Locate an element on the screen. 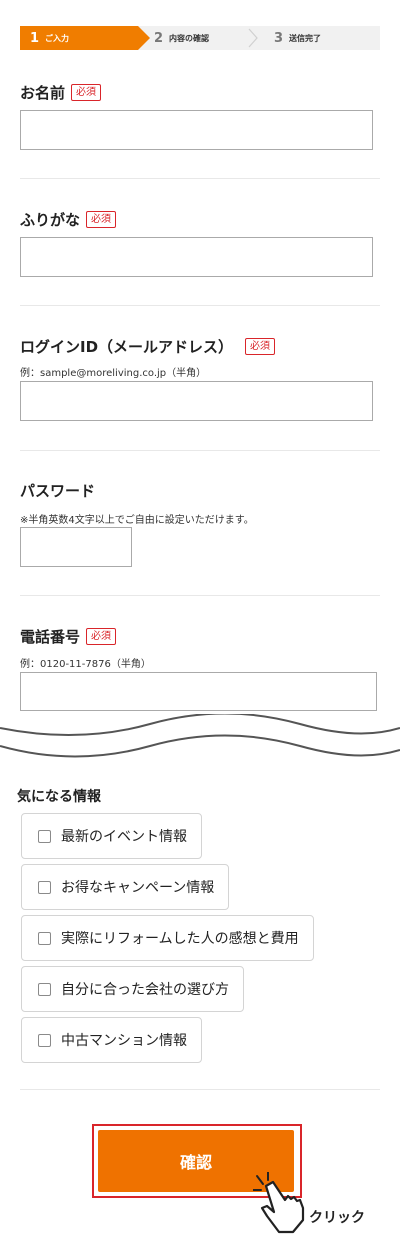 The width and height of the screenshot is (400, 1240). click-hint-label: クリック is located at coordinates (337, 1218).